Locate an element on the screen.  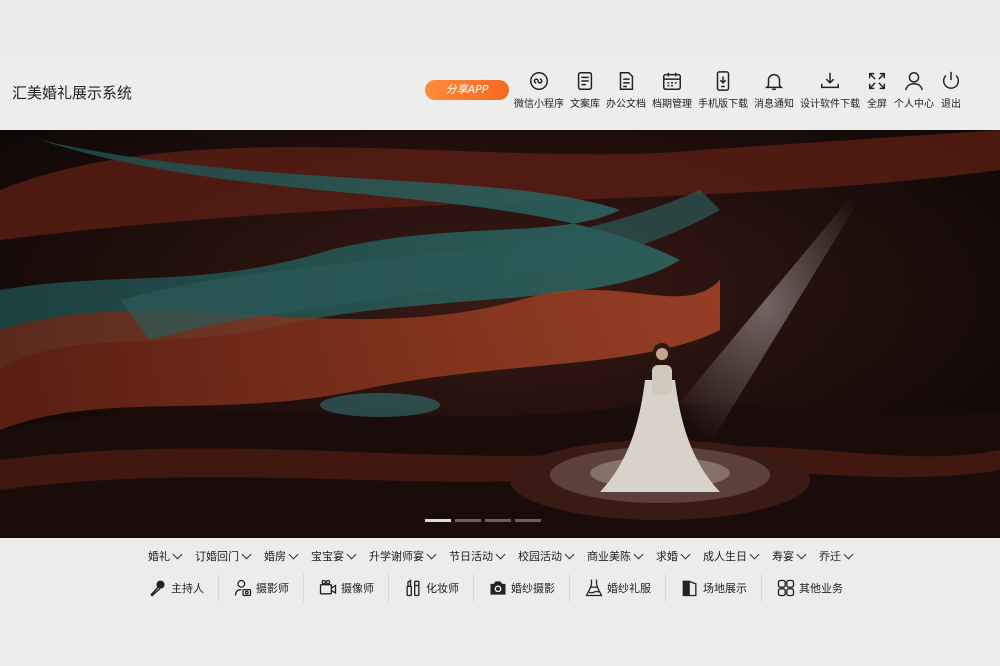
nav-calendar: 档期管理 is located at coordinates (672, 95).